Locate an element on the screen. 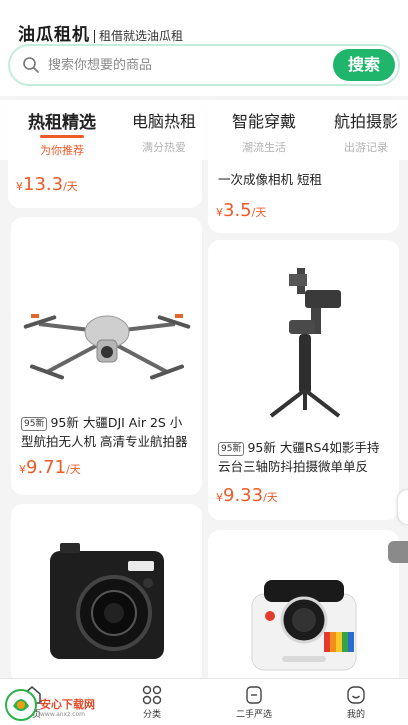  watermark: 安心下载网 www.anxz.com is located at coordinates (60, 702).